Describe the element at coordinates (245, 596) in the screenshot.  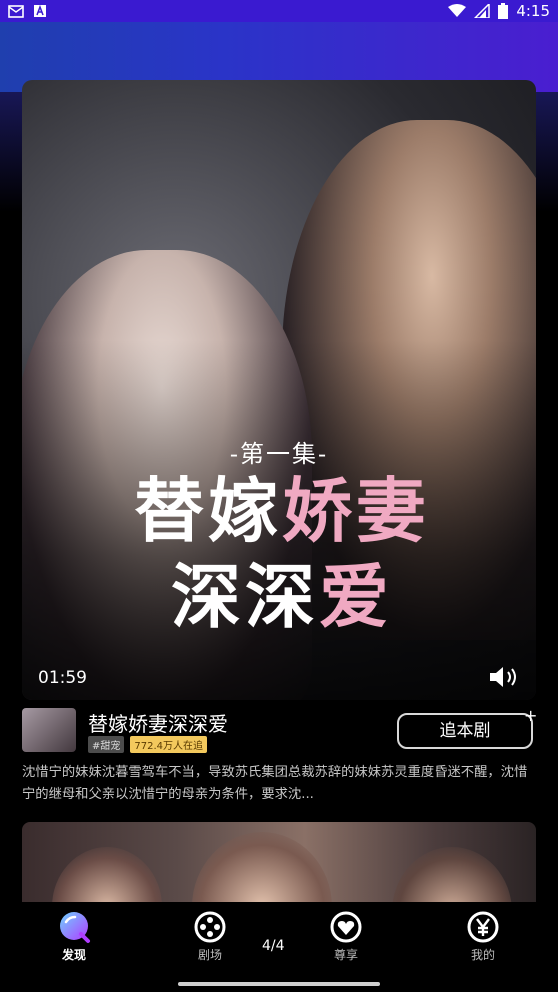
I see `poster-title-part: 深深` at that location.